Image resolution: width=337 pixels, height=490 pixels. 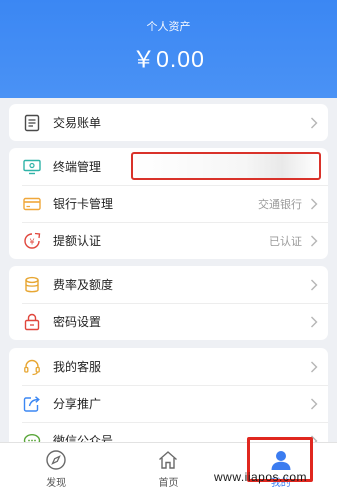 What do you see at coordinates (77, 404) in the screenshot?
I see `menu-item-share-label: 分享推广` at bounding box center [77, 404].